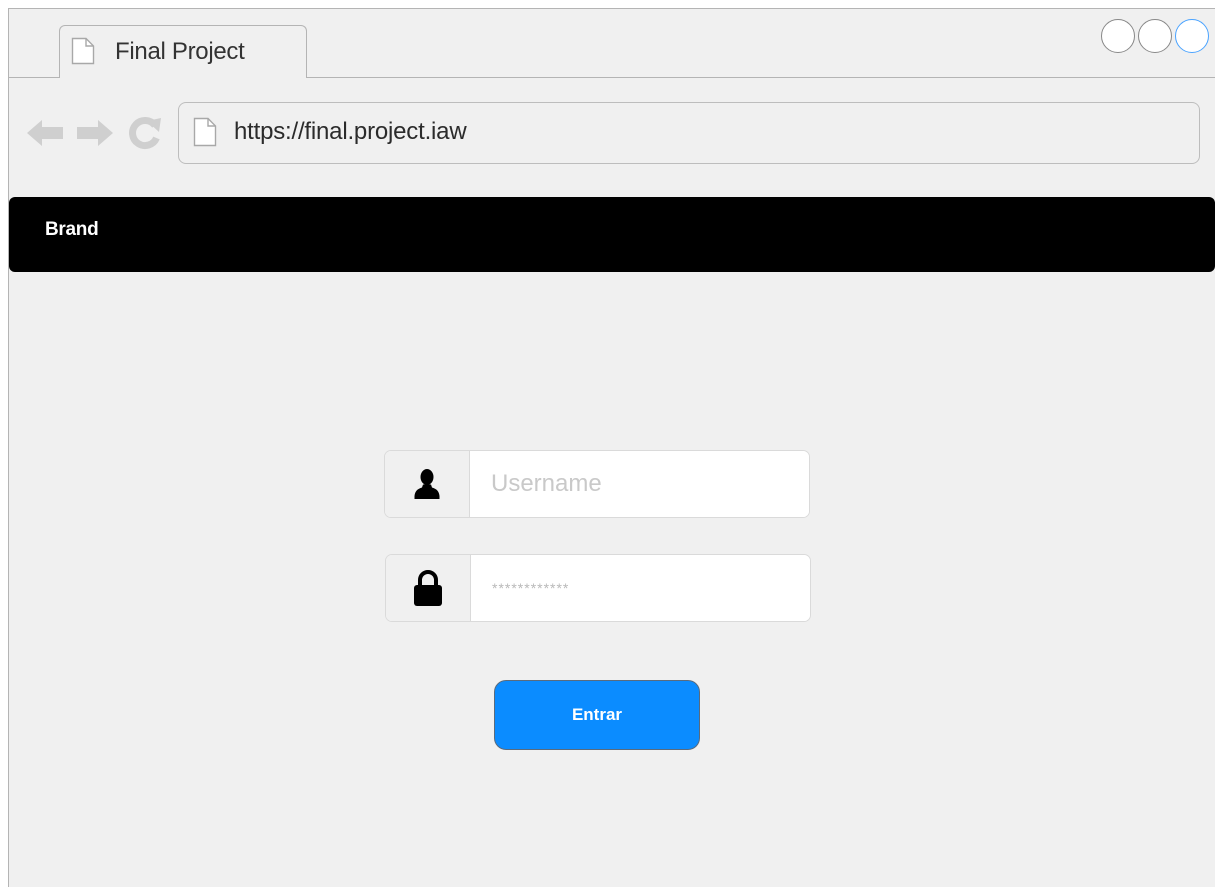 The image size is (1215, 887). I want to click on navigation-row: https://final.project.iaw, so click(612, 137).